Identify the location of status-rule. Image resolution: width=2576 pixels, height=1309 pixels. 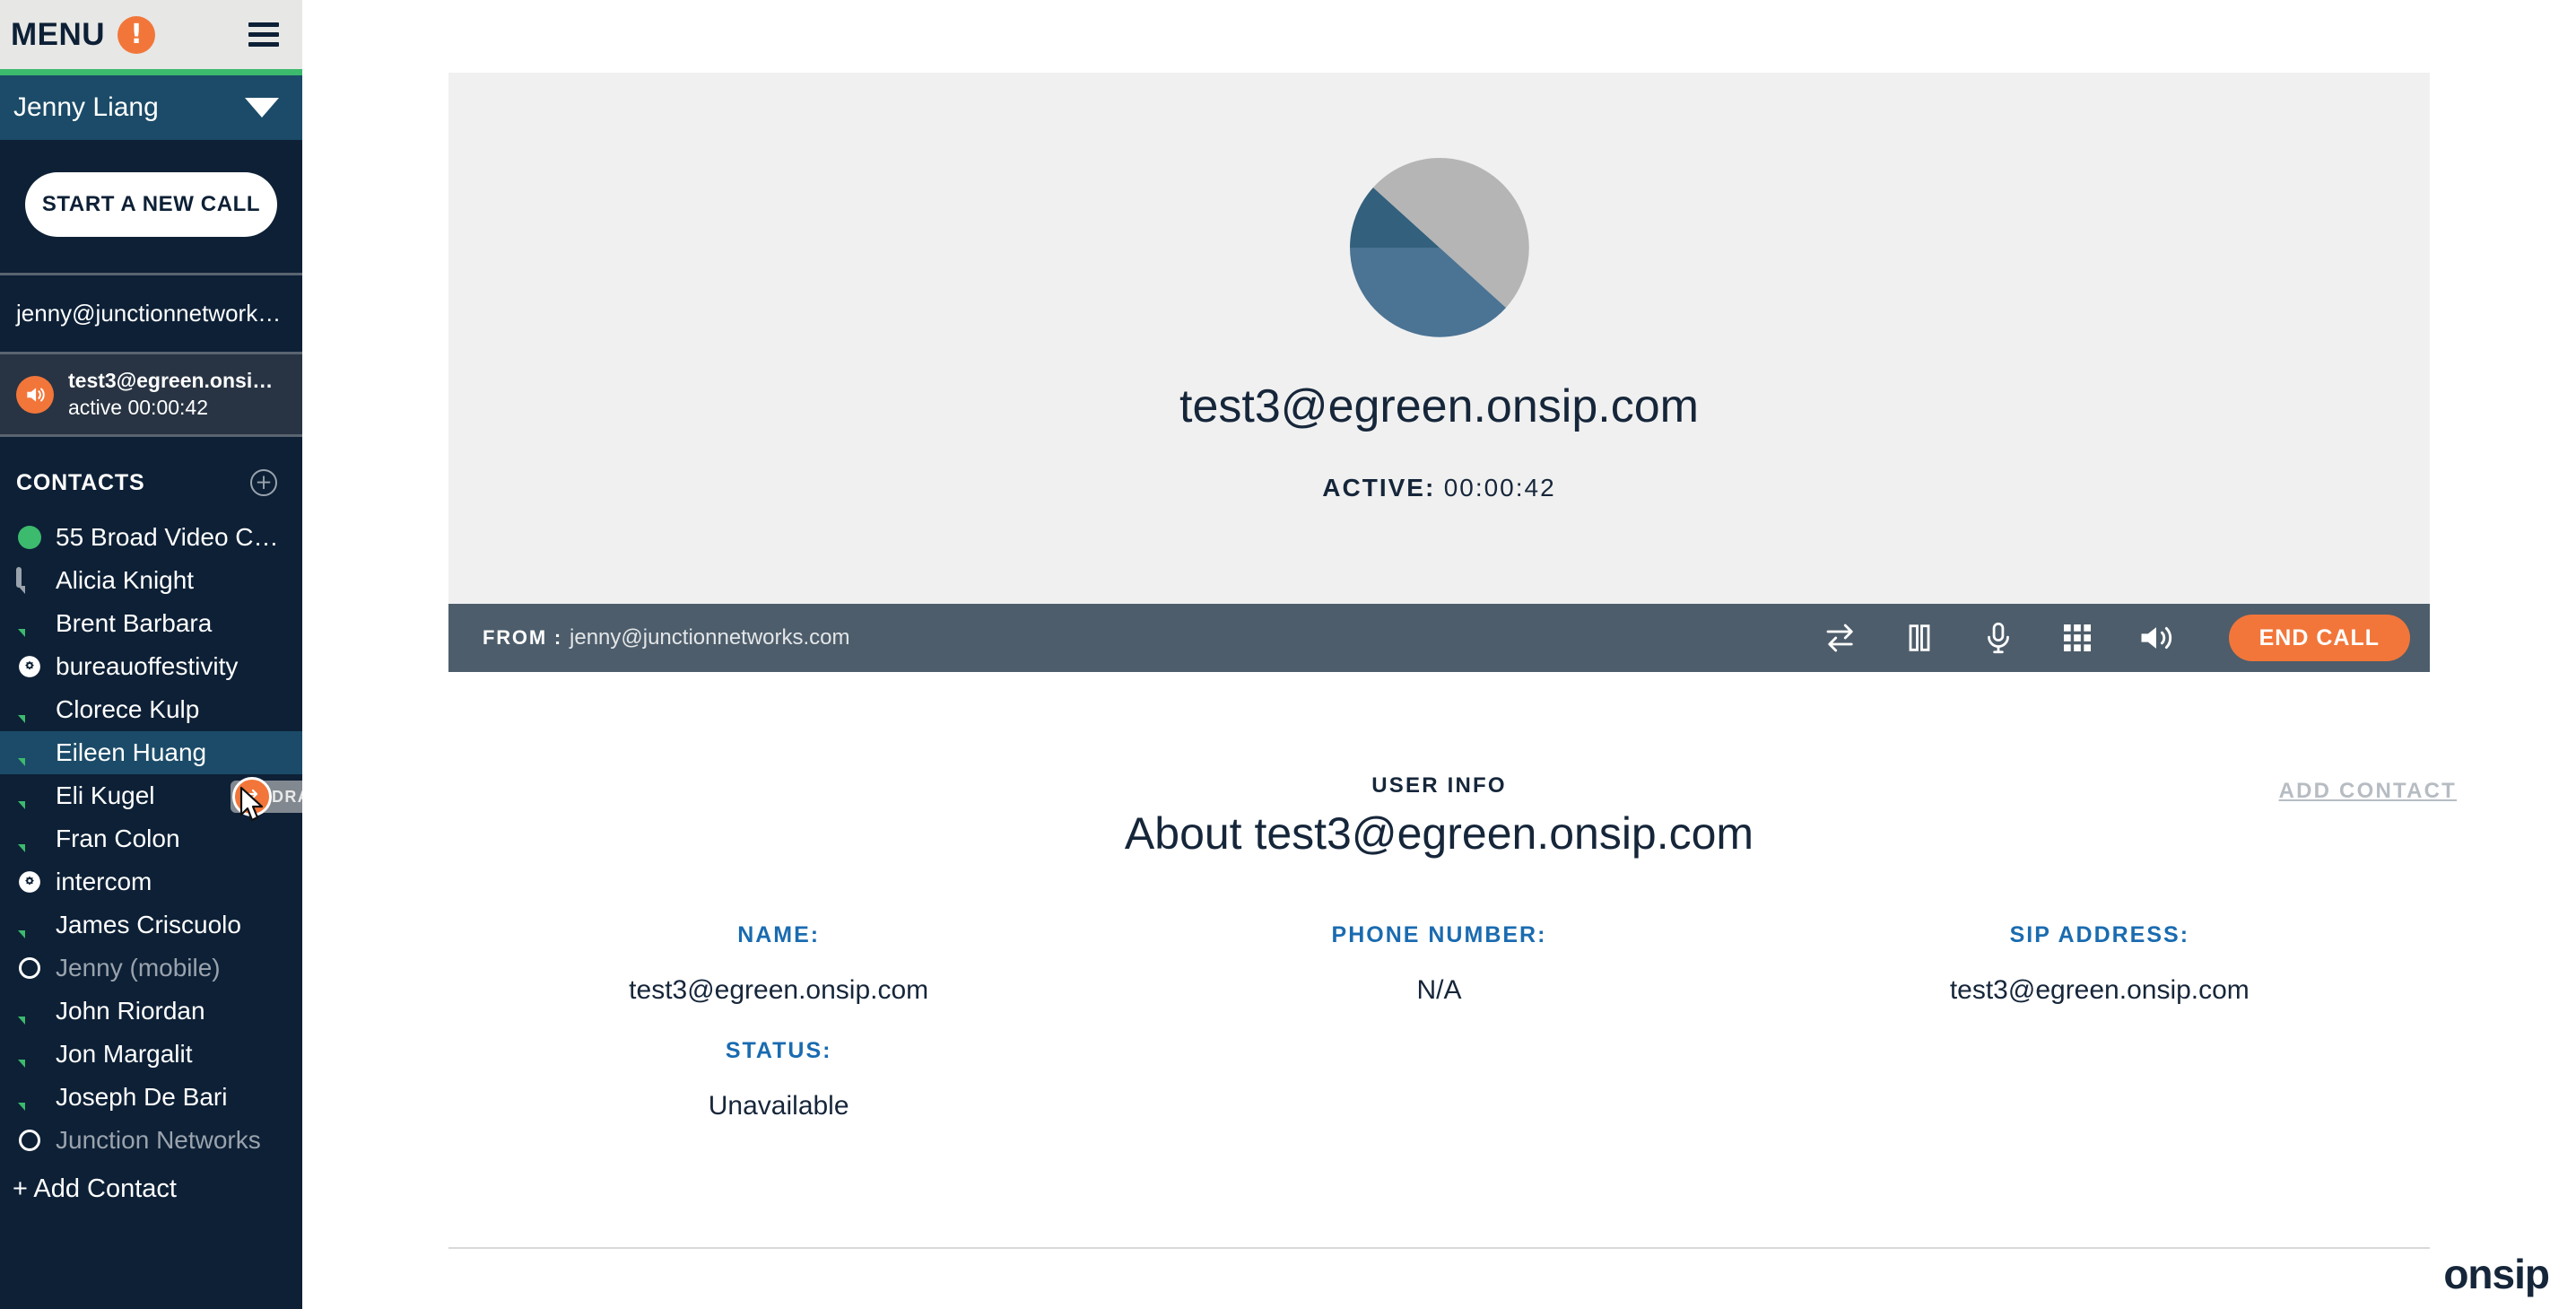
(151, 72).